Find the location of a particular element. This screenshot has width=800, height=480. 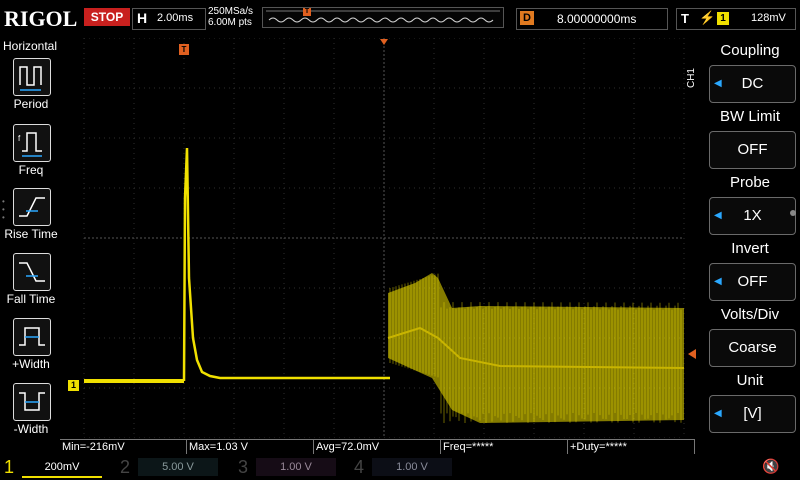

meas-max: Max=1.03 V is located at coordinates (250, 446).